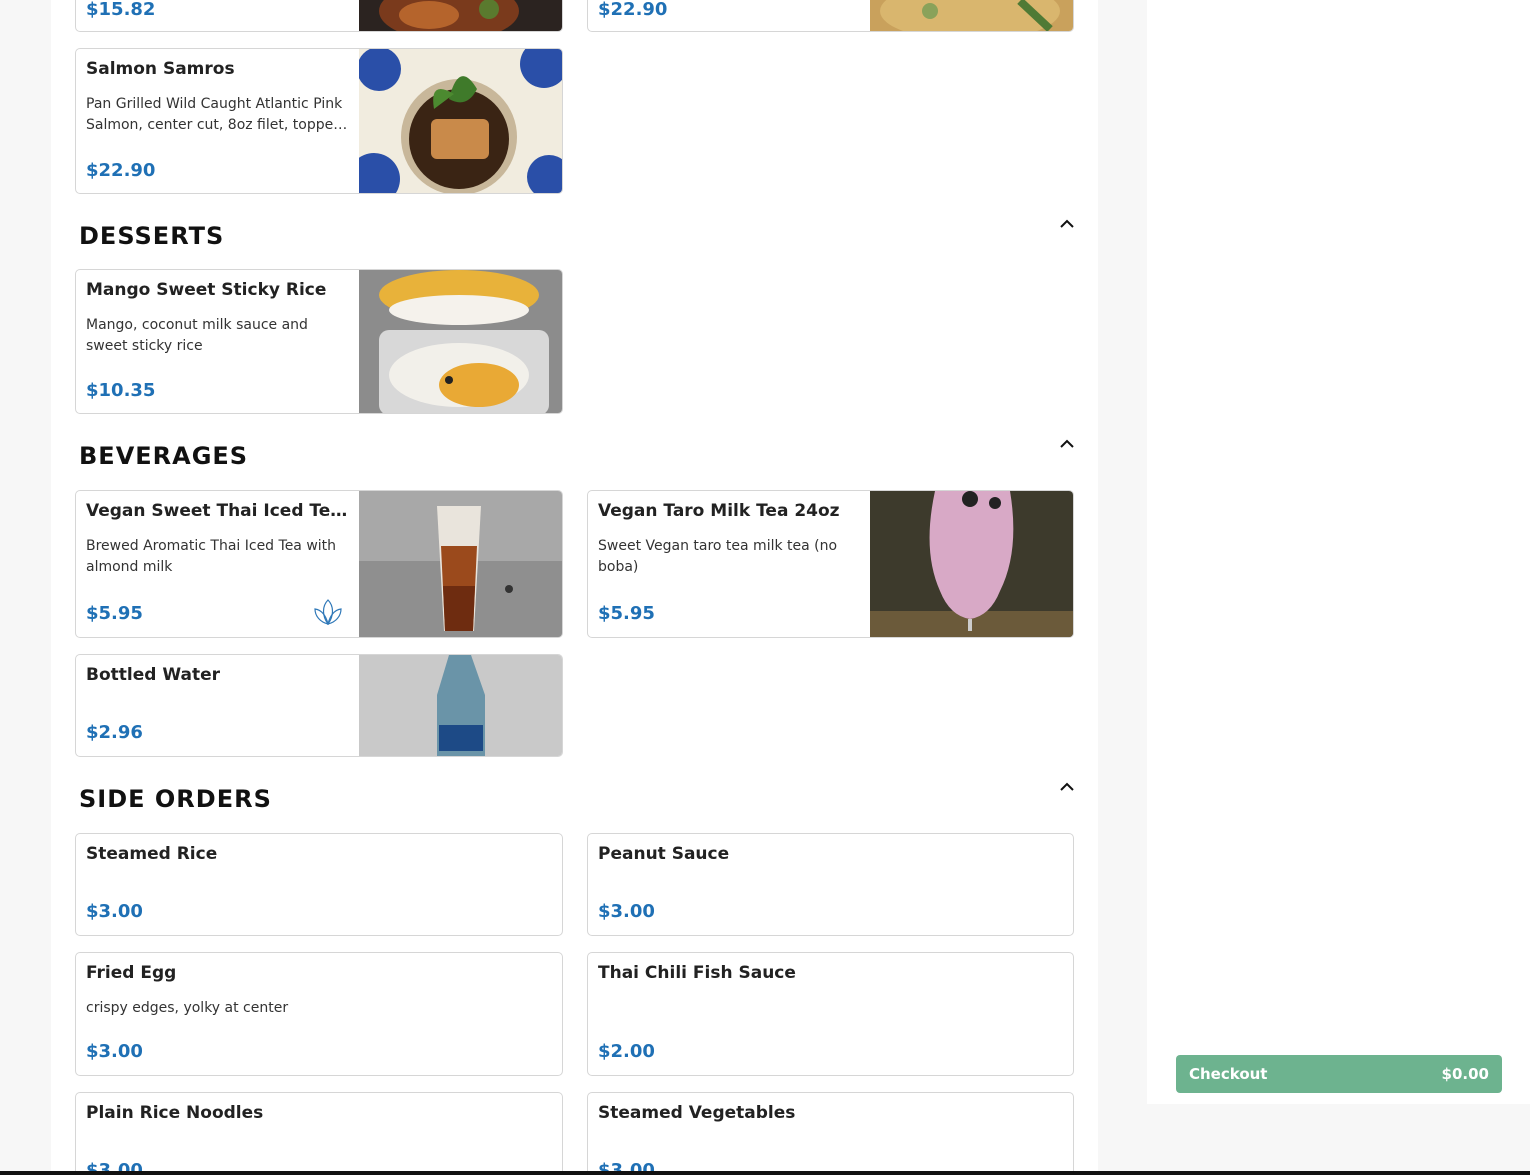  Describe the element at coordinates (664, 854) in the screenshot. I see `item-name: Peanut Sauce` at that location.